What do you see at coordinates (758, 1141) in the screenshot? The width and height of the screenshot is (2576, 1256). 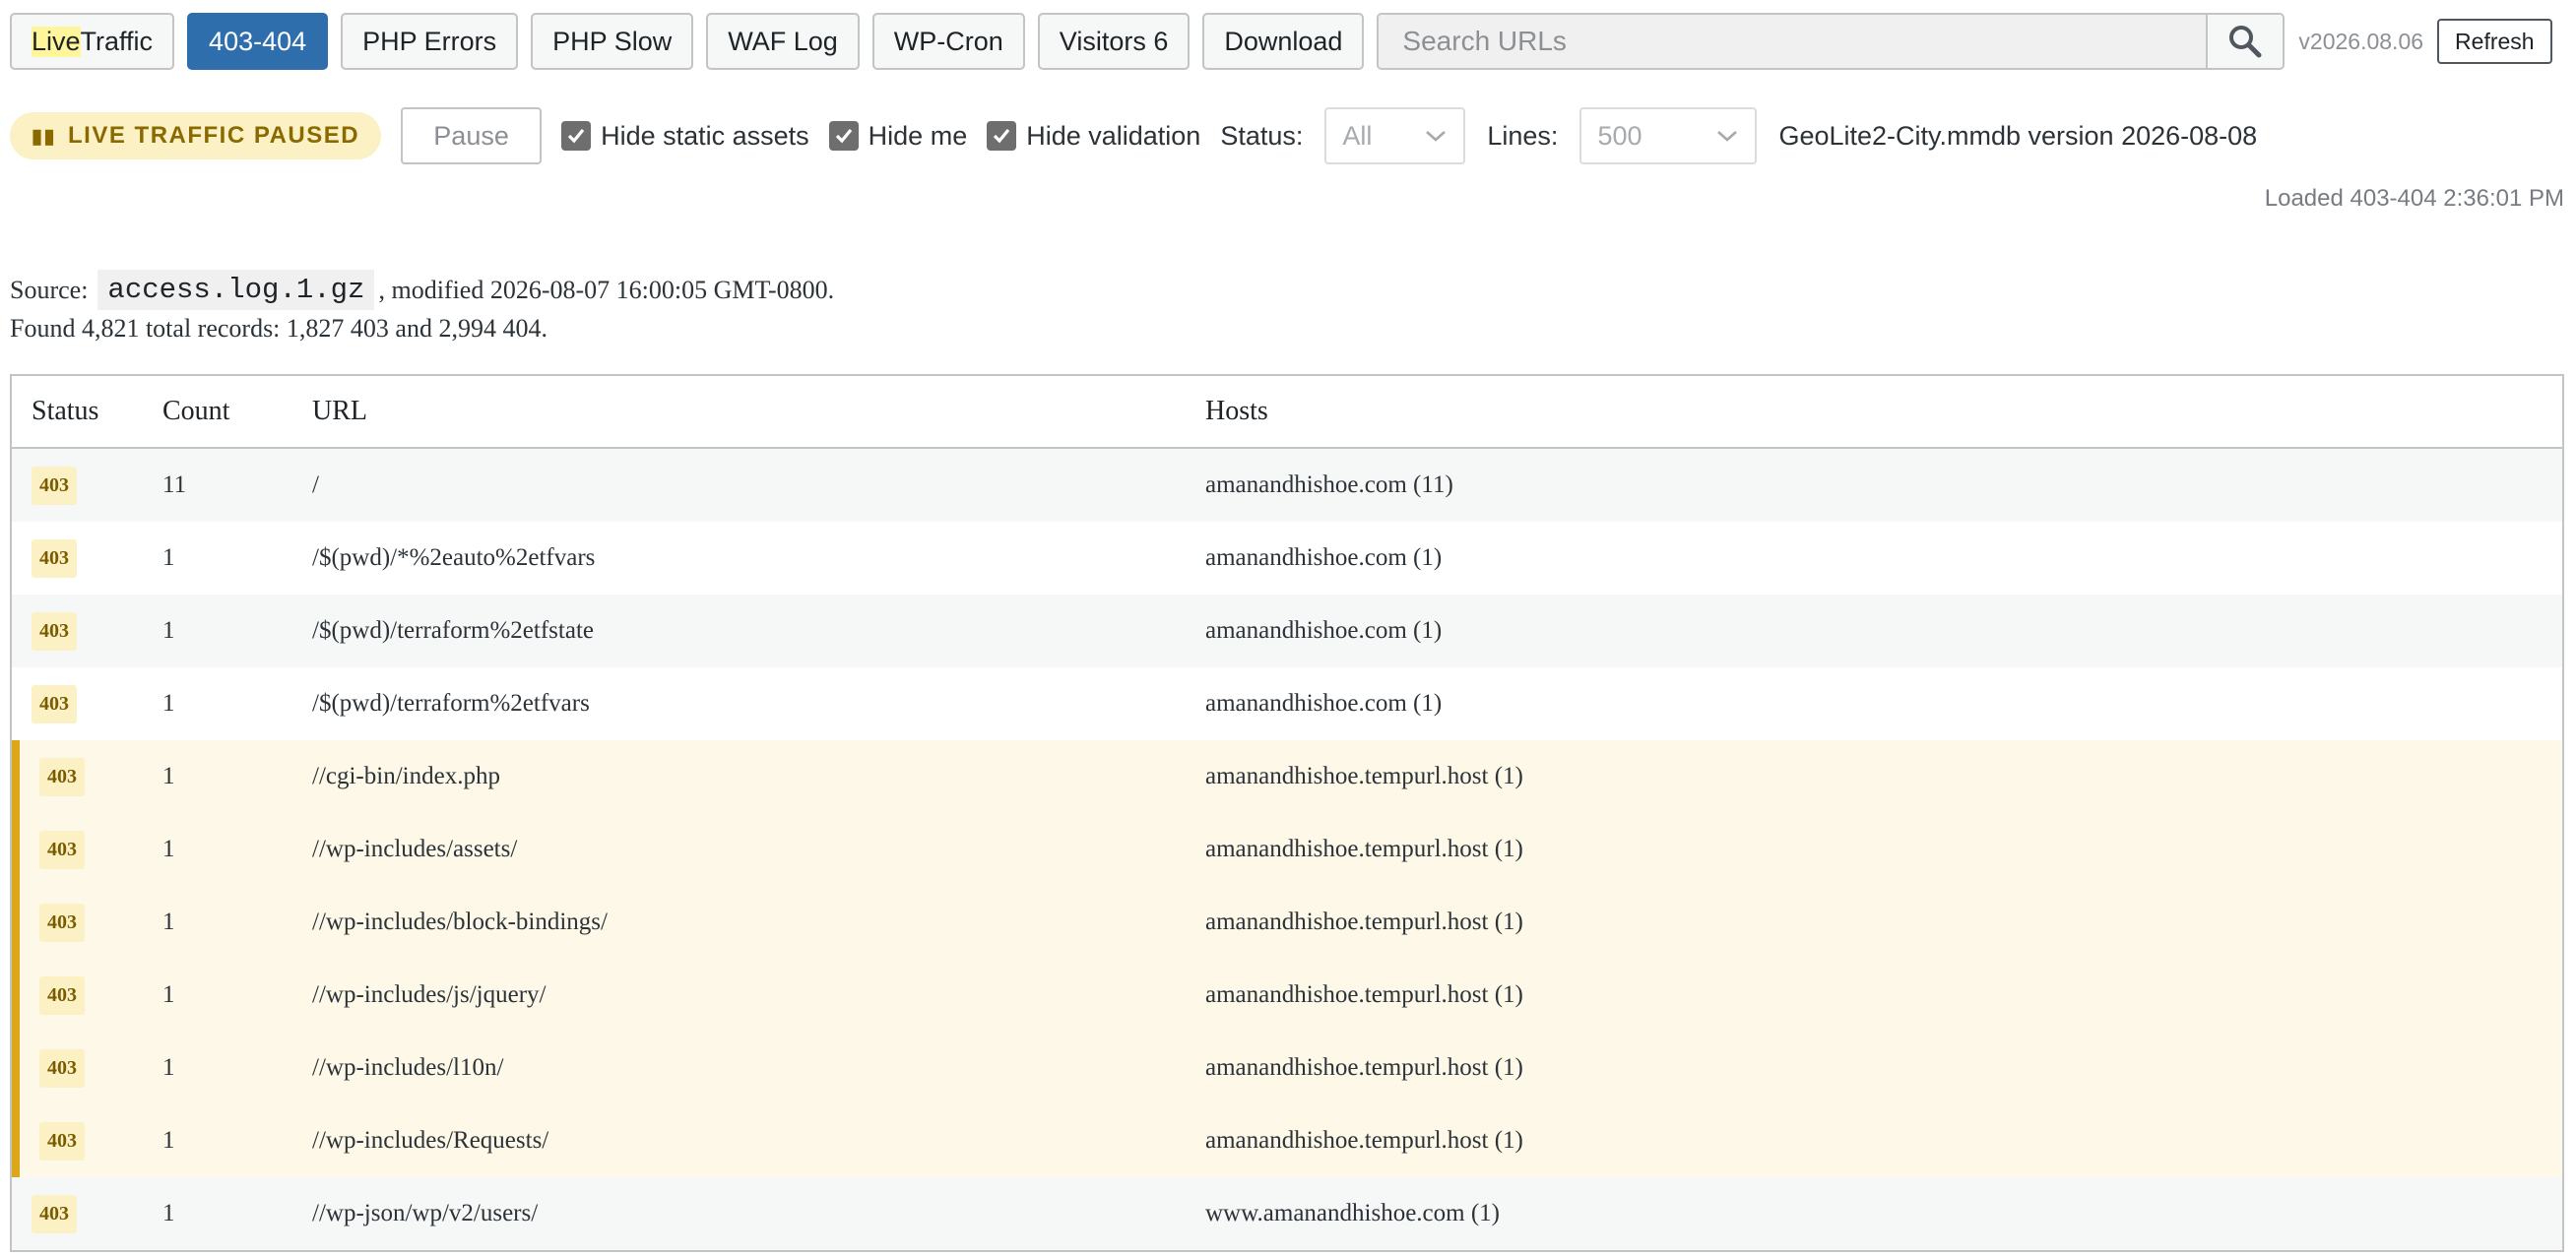 I see `url-cell: //wp-includes/Requests/` at bounding box center [758, 1141].